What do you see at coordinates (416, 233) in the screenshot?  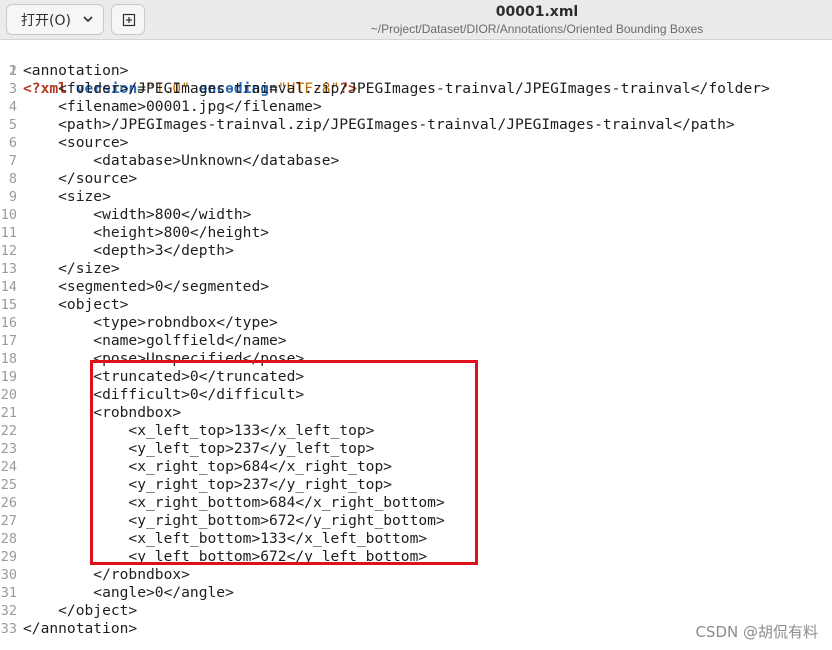 I see `code-line-11: 11 <height>800</height>` at bounding box center [416, 233].